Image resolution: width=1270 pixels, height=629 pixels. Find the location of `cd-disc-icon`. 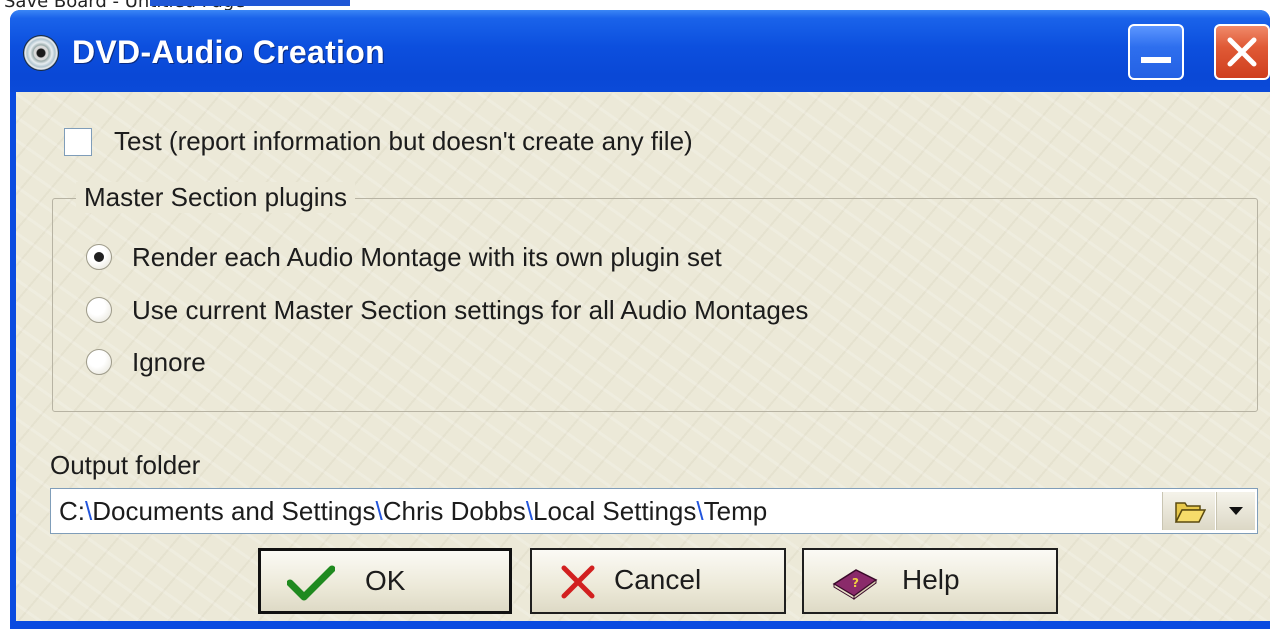

cd-disc-icon is located at coordinates (41, 53).